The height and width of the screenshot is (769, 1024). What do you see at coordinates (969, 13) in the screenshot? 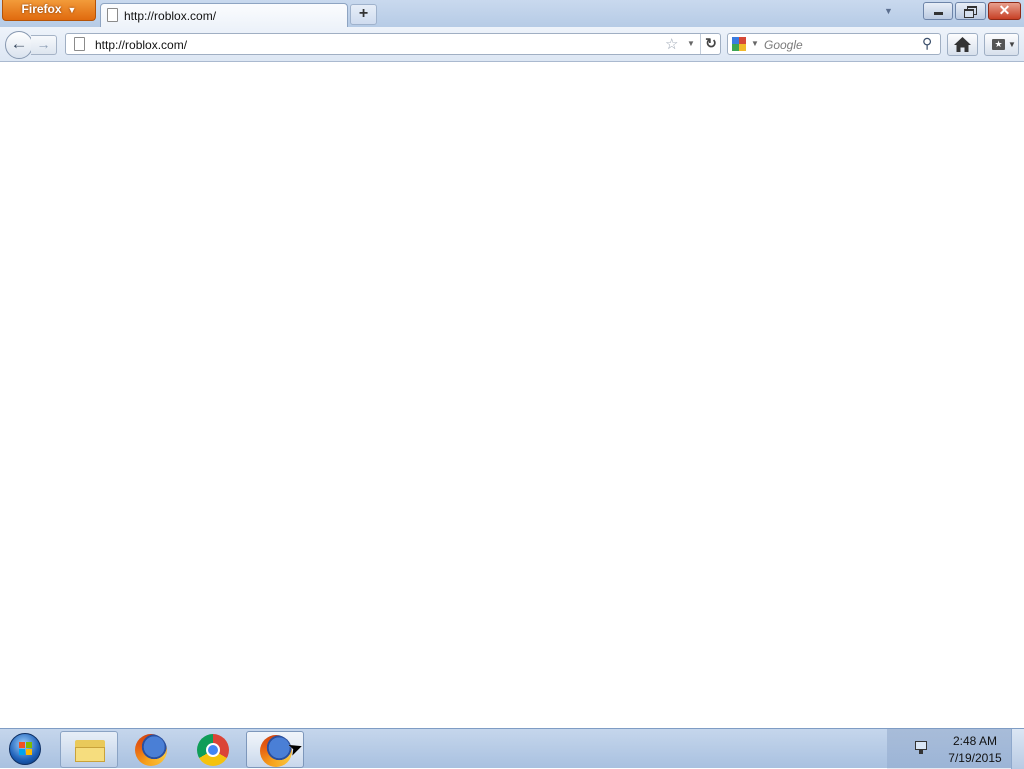
I see `restore-icon-front` at bounding box center [969, 13].